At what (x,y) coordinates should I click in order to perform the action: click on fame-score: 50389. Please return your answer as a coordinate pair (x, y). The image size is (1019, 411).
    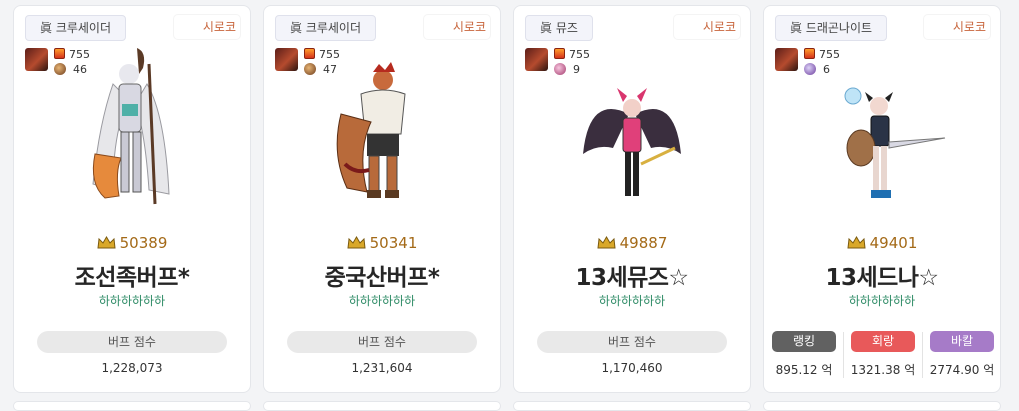
    Looking at the image, I should click on (132, 243).